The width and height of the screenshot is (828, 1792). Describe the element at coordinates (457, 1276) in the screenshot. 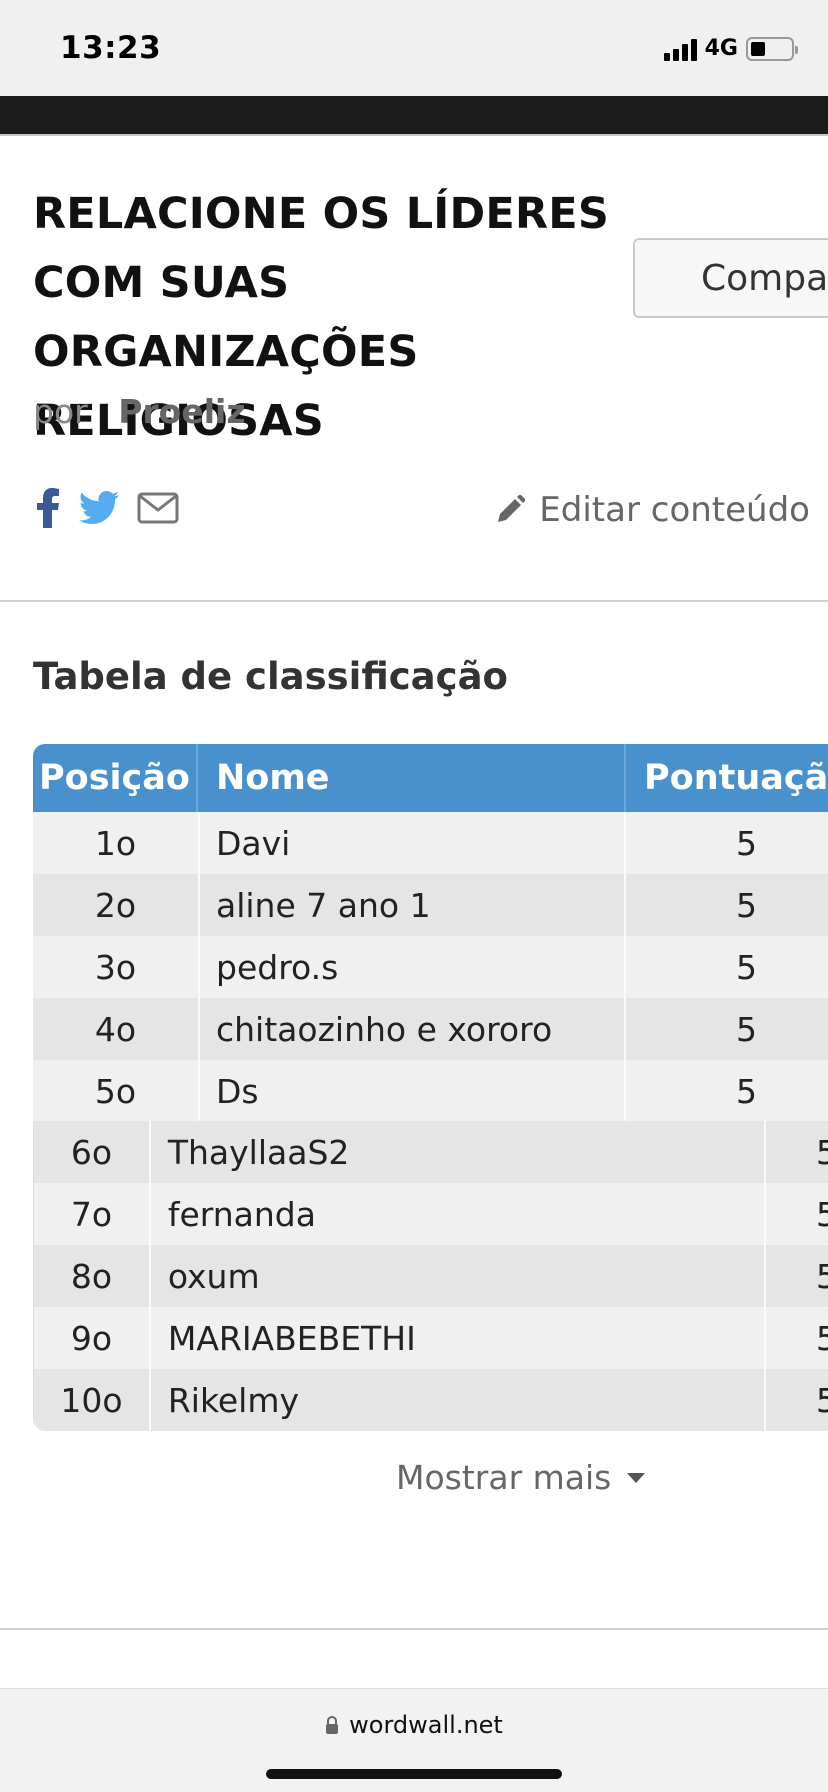

I see `row-name: oxum` at that location.